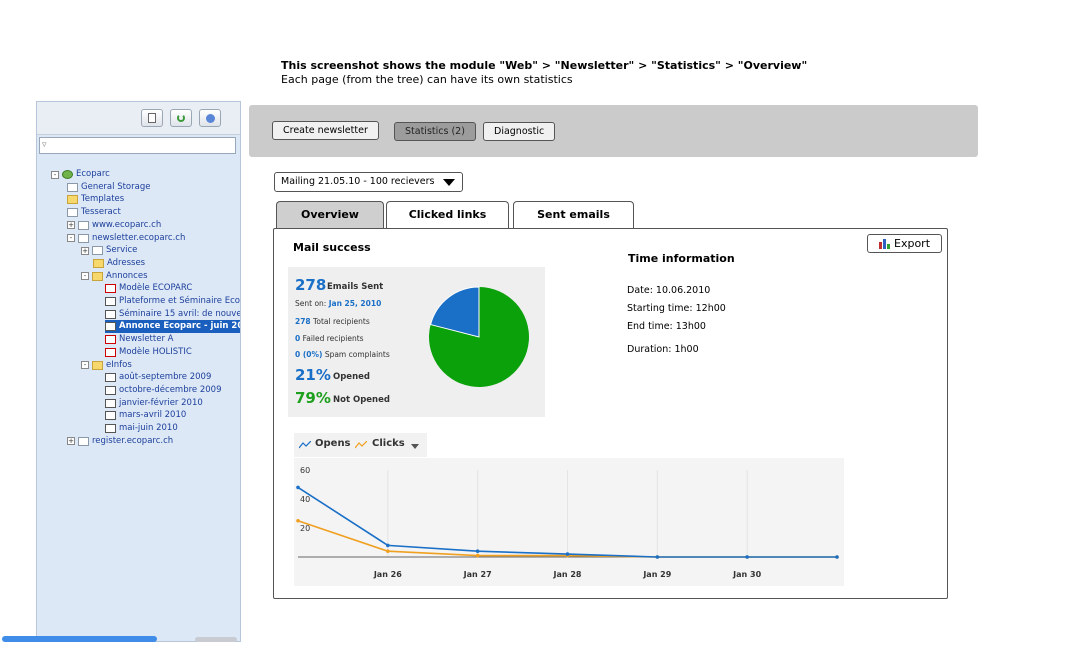  I want to click on tree-scrollbar, so click(240, 312).